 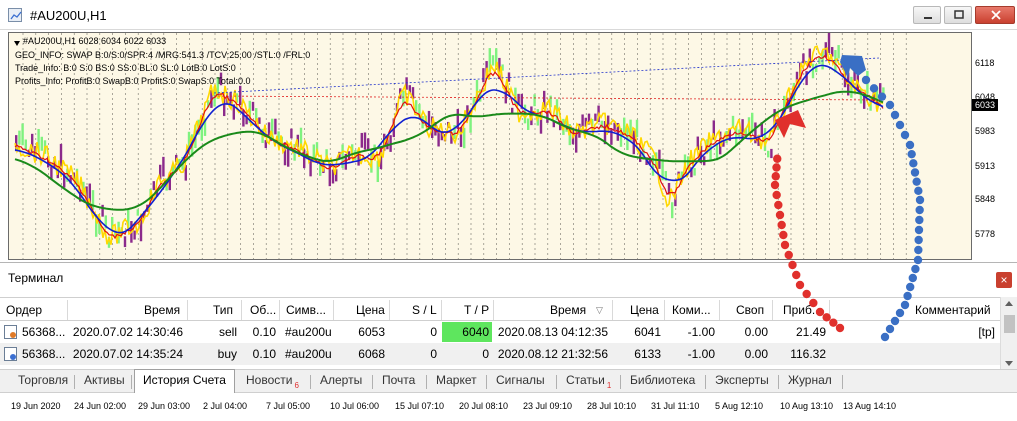 What do you see at coordinates (810, 380) in the screenshot?
I see `tab-journal: Журнал` at bounding box center [810, 380].